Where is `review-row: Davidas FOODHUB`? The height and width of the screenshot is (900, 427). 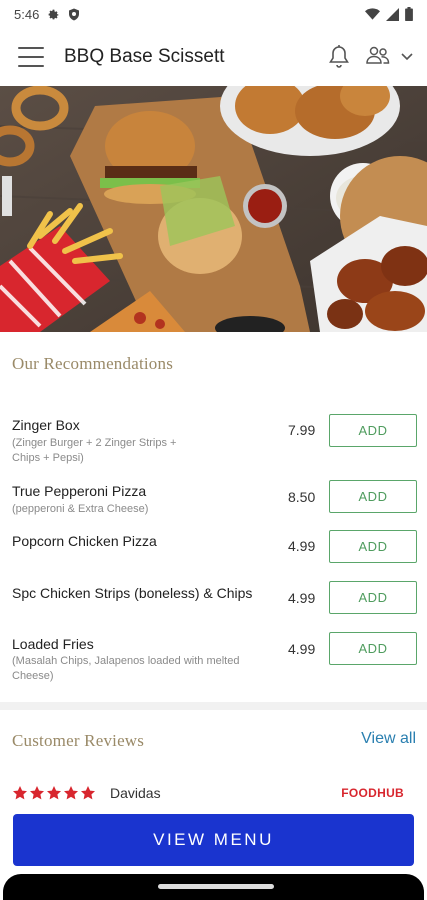 review-row: Davidas FOODHUB is located at coordinates (214, 793).